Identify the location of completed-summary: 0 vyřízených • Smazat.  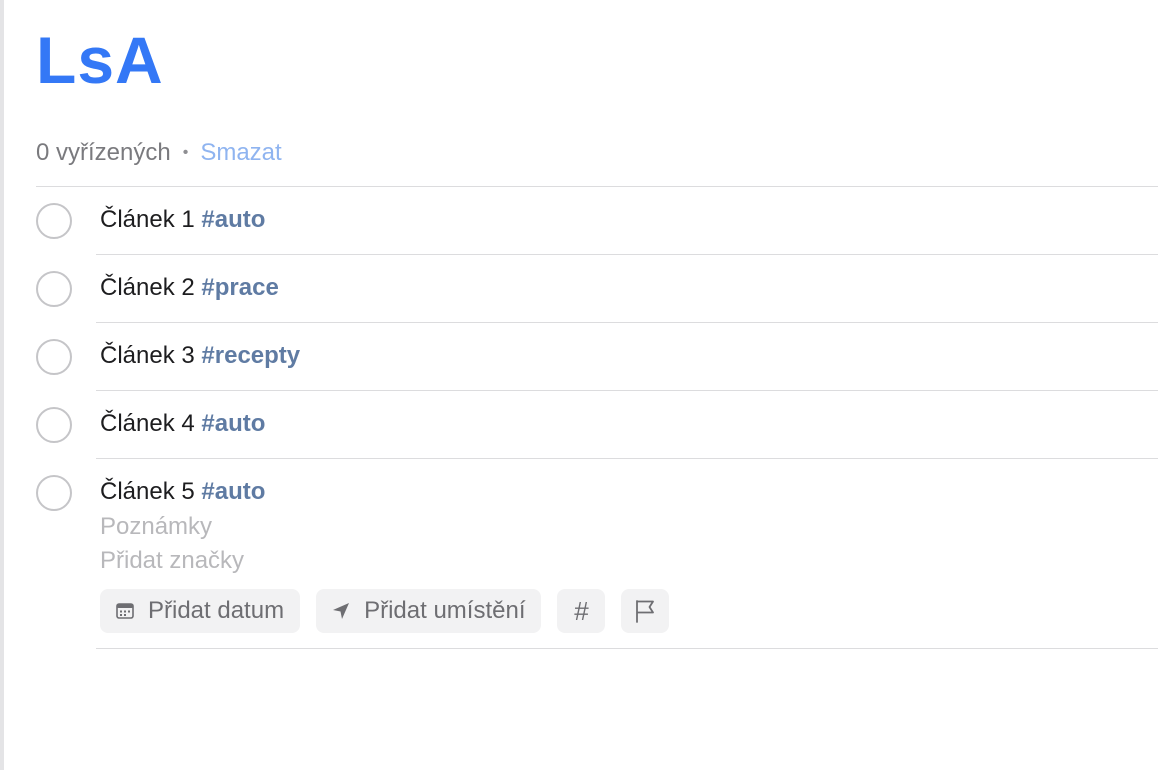
(159, 153).